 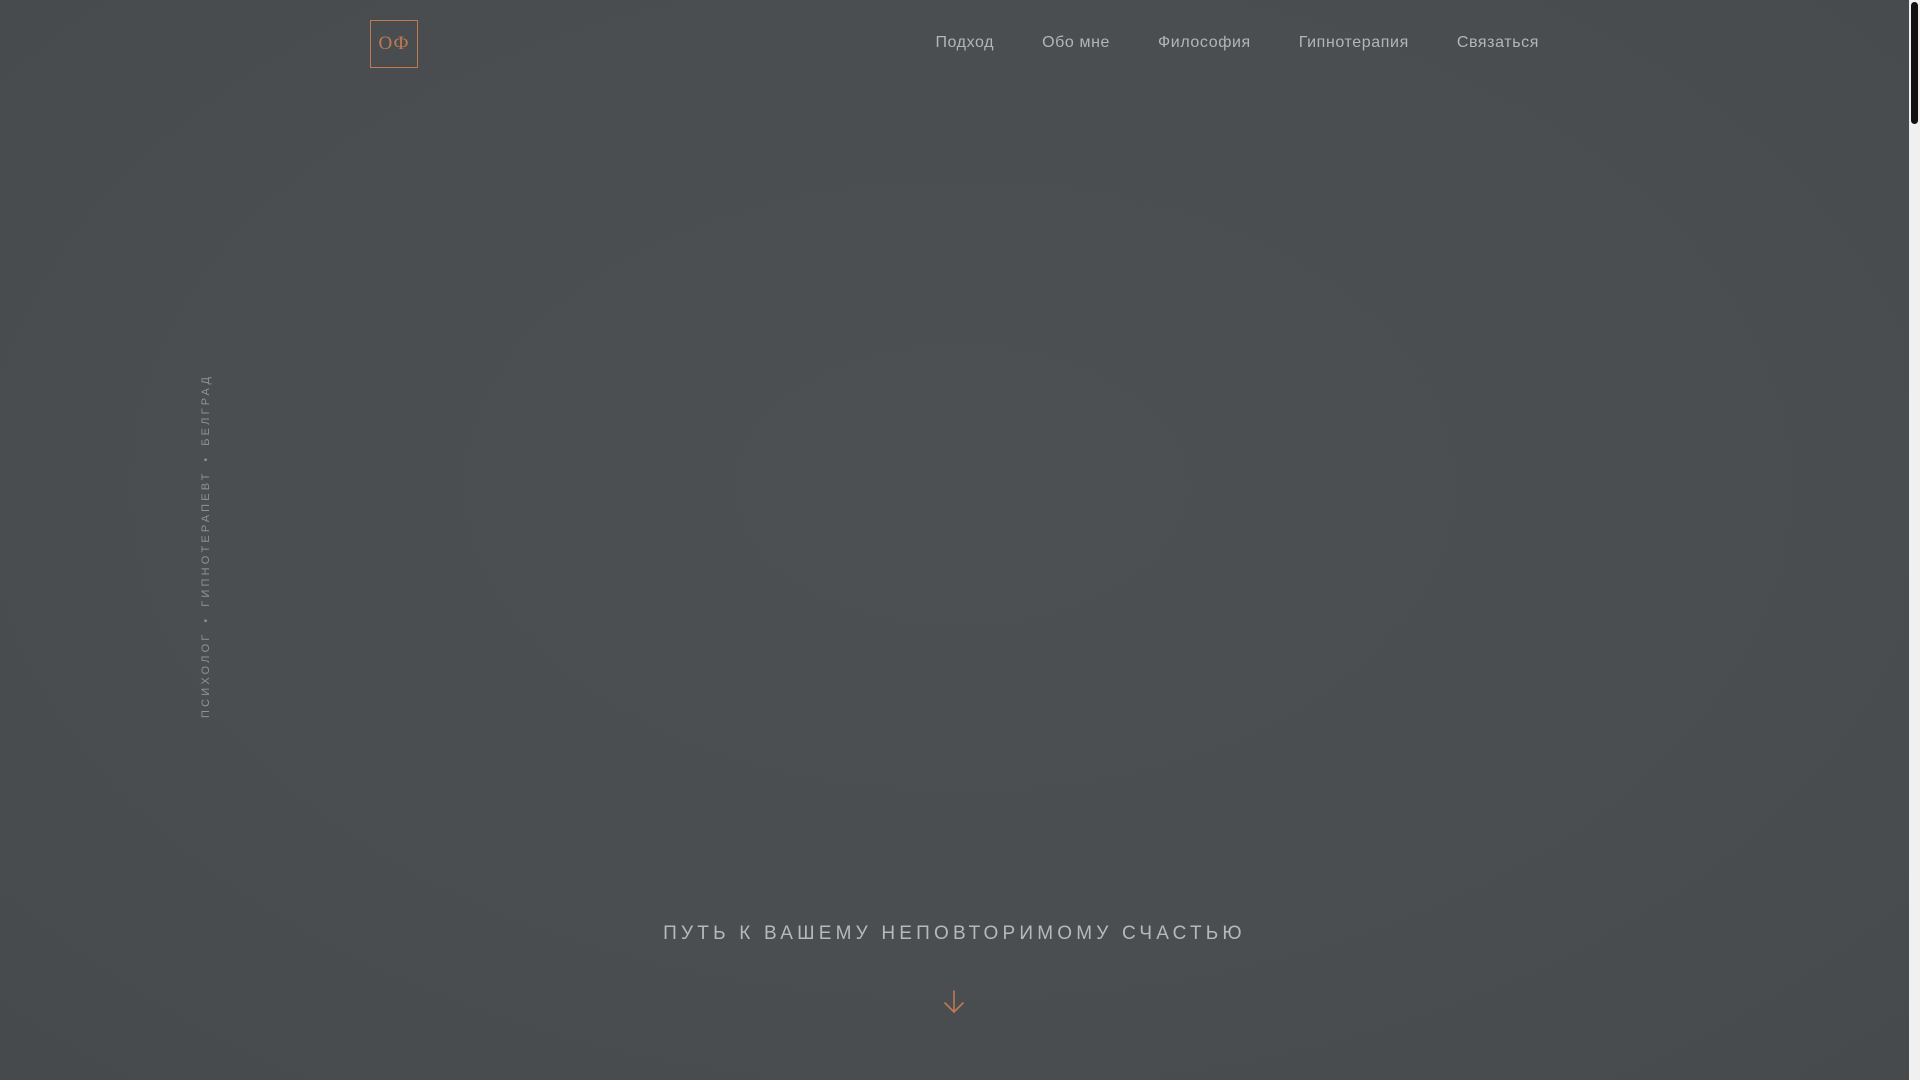 I want to click on side-text-psychologist: ПСИХОЛОГ, so click(x=206, y=675).